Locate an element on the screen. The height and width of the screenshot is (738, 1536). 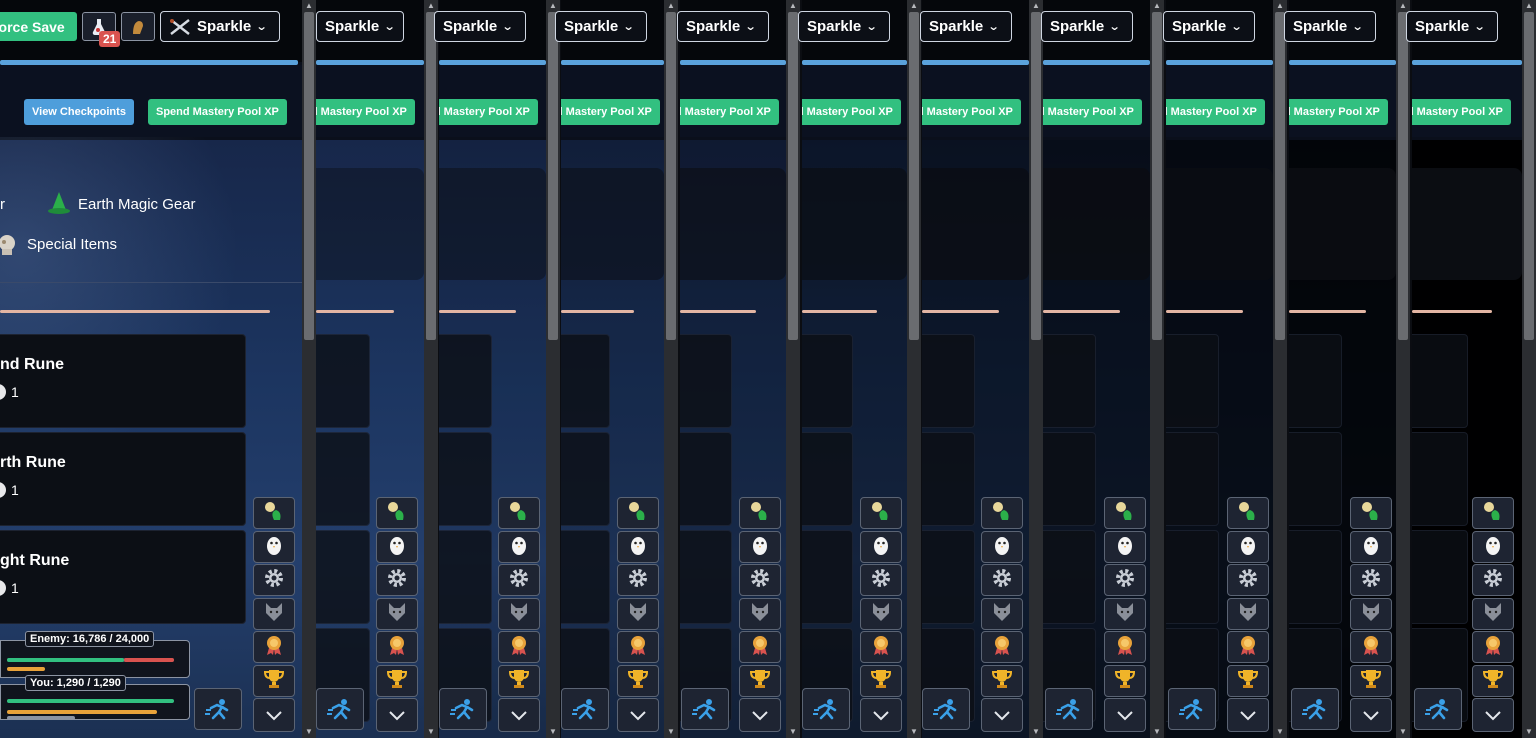
view-checkpoints-button: View Checkpoints is located at coordinates (79, 112).